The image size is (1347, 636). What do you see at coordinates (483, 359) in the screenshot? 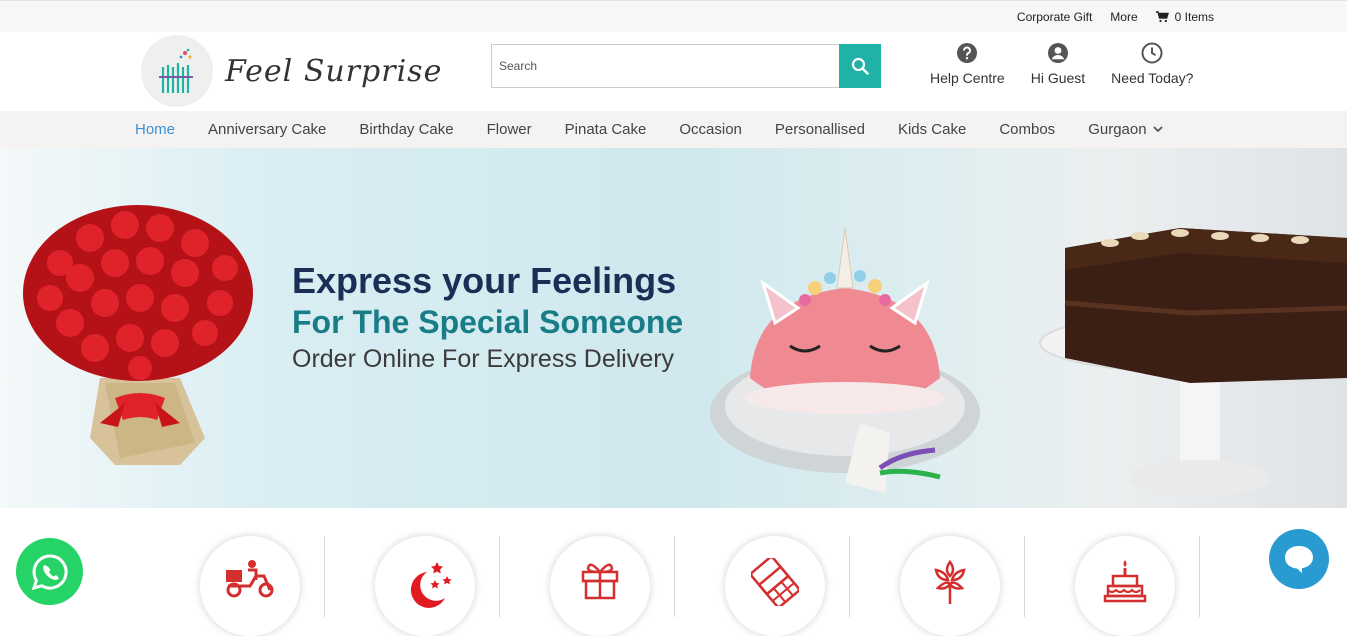
I see `banner-line-3: Order Online For Express Delivery` at bounding box center [483, 359].